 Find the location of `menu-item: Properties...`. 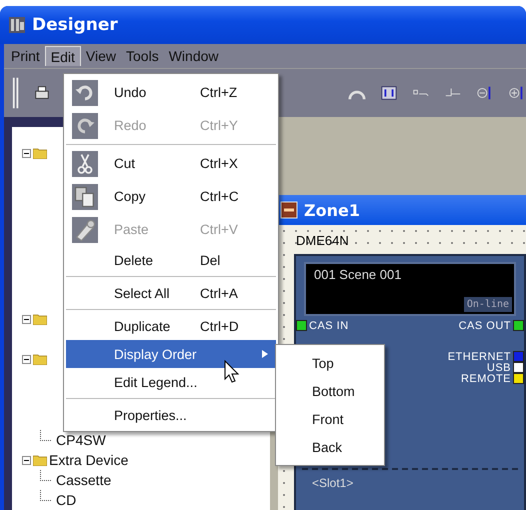

menu-item: Properties... is located at coordinates (171, 415).